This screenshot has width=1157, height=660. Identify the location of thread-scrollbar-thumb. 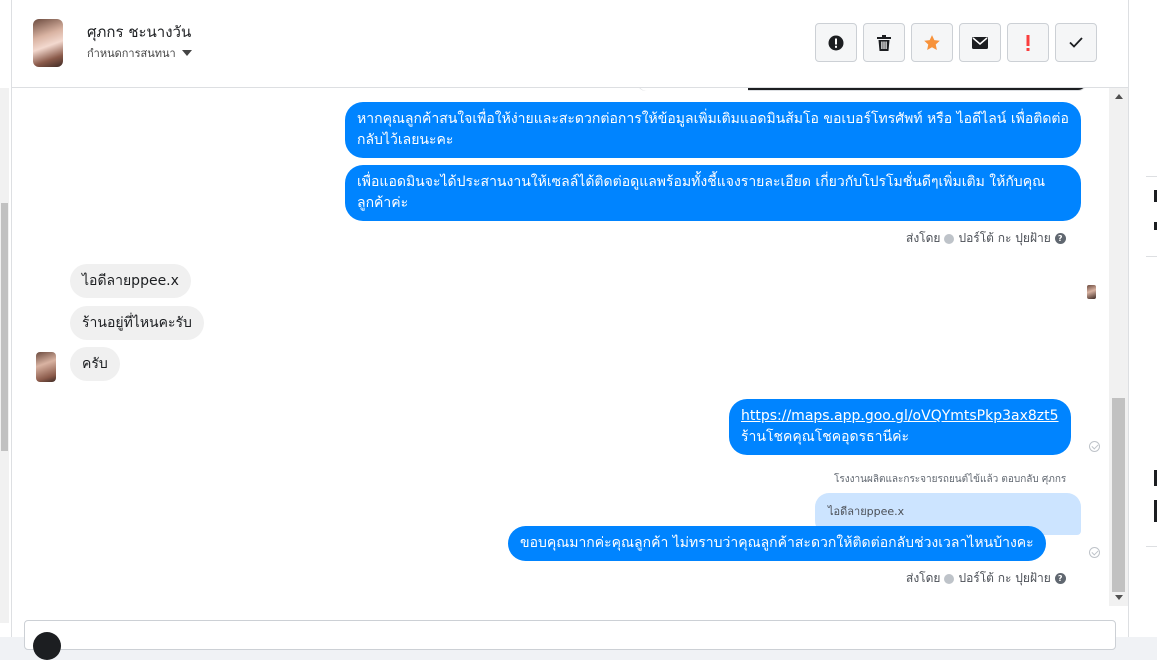
(1118, 495).